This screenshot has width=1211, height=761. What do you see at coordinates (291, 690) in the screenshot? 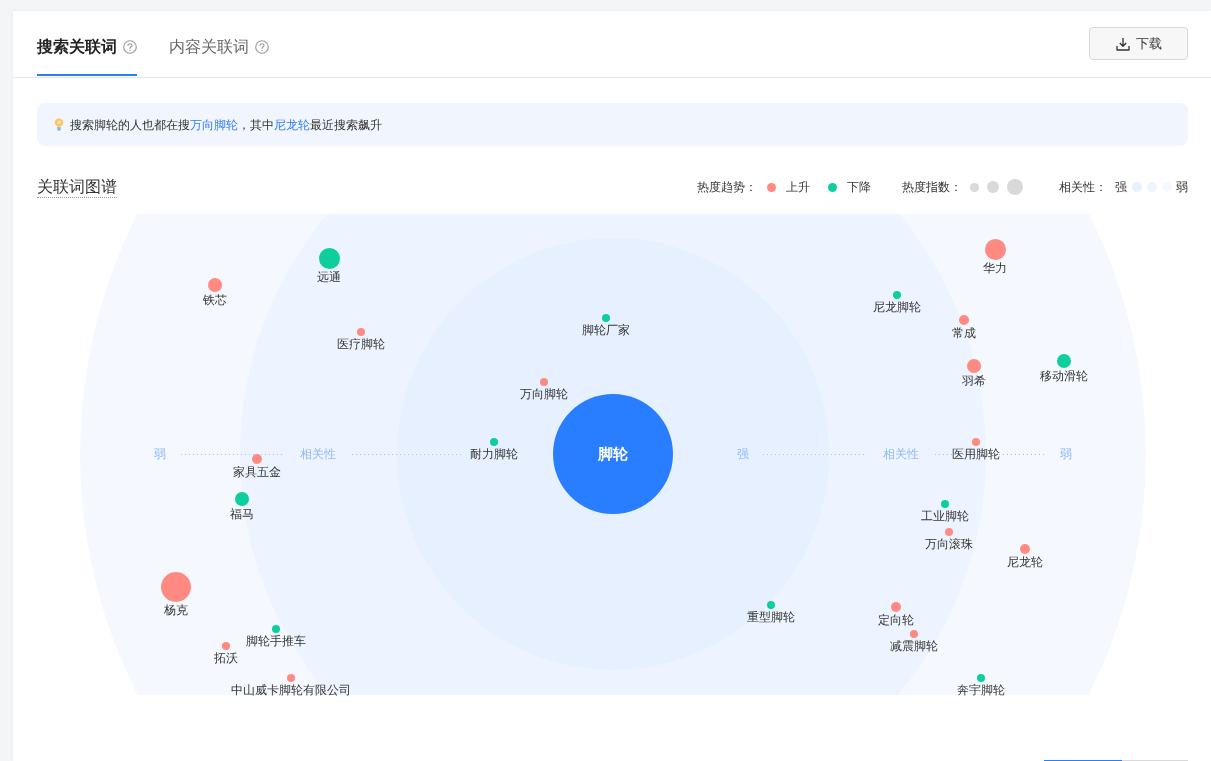
I see `keyword-label: 中山威卡脚轮有限公司` at bounding box center [291, 690].